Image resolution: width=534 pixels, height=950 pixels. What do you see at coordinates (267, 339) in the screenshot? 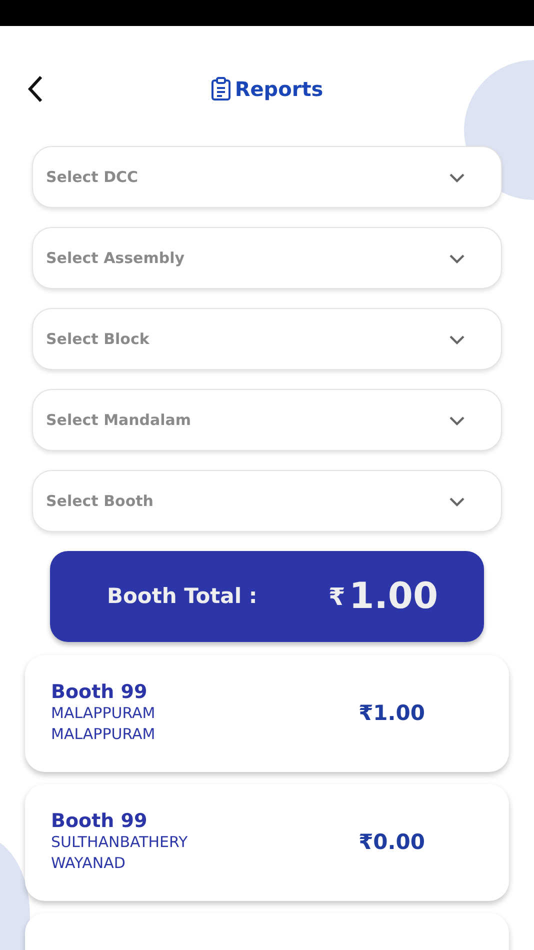
I see `select-dropdown: Select Block` at bounding box center [267, 339].